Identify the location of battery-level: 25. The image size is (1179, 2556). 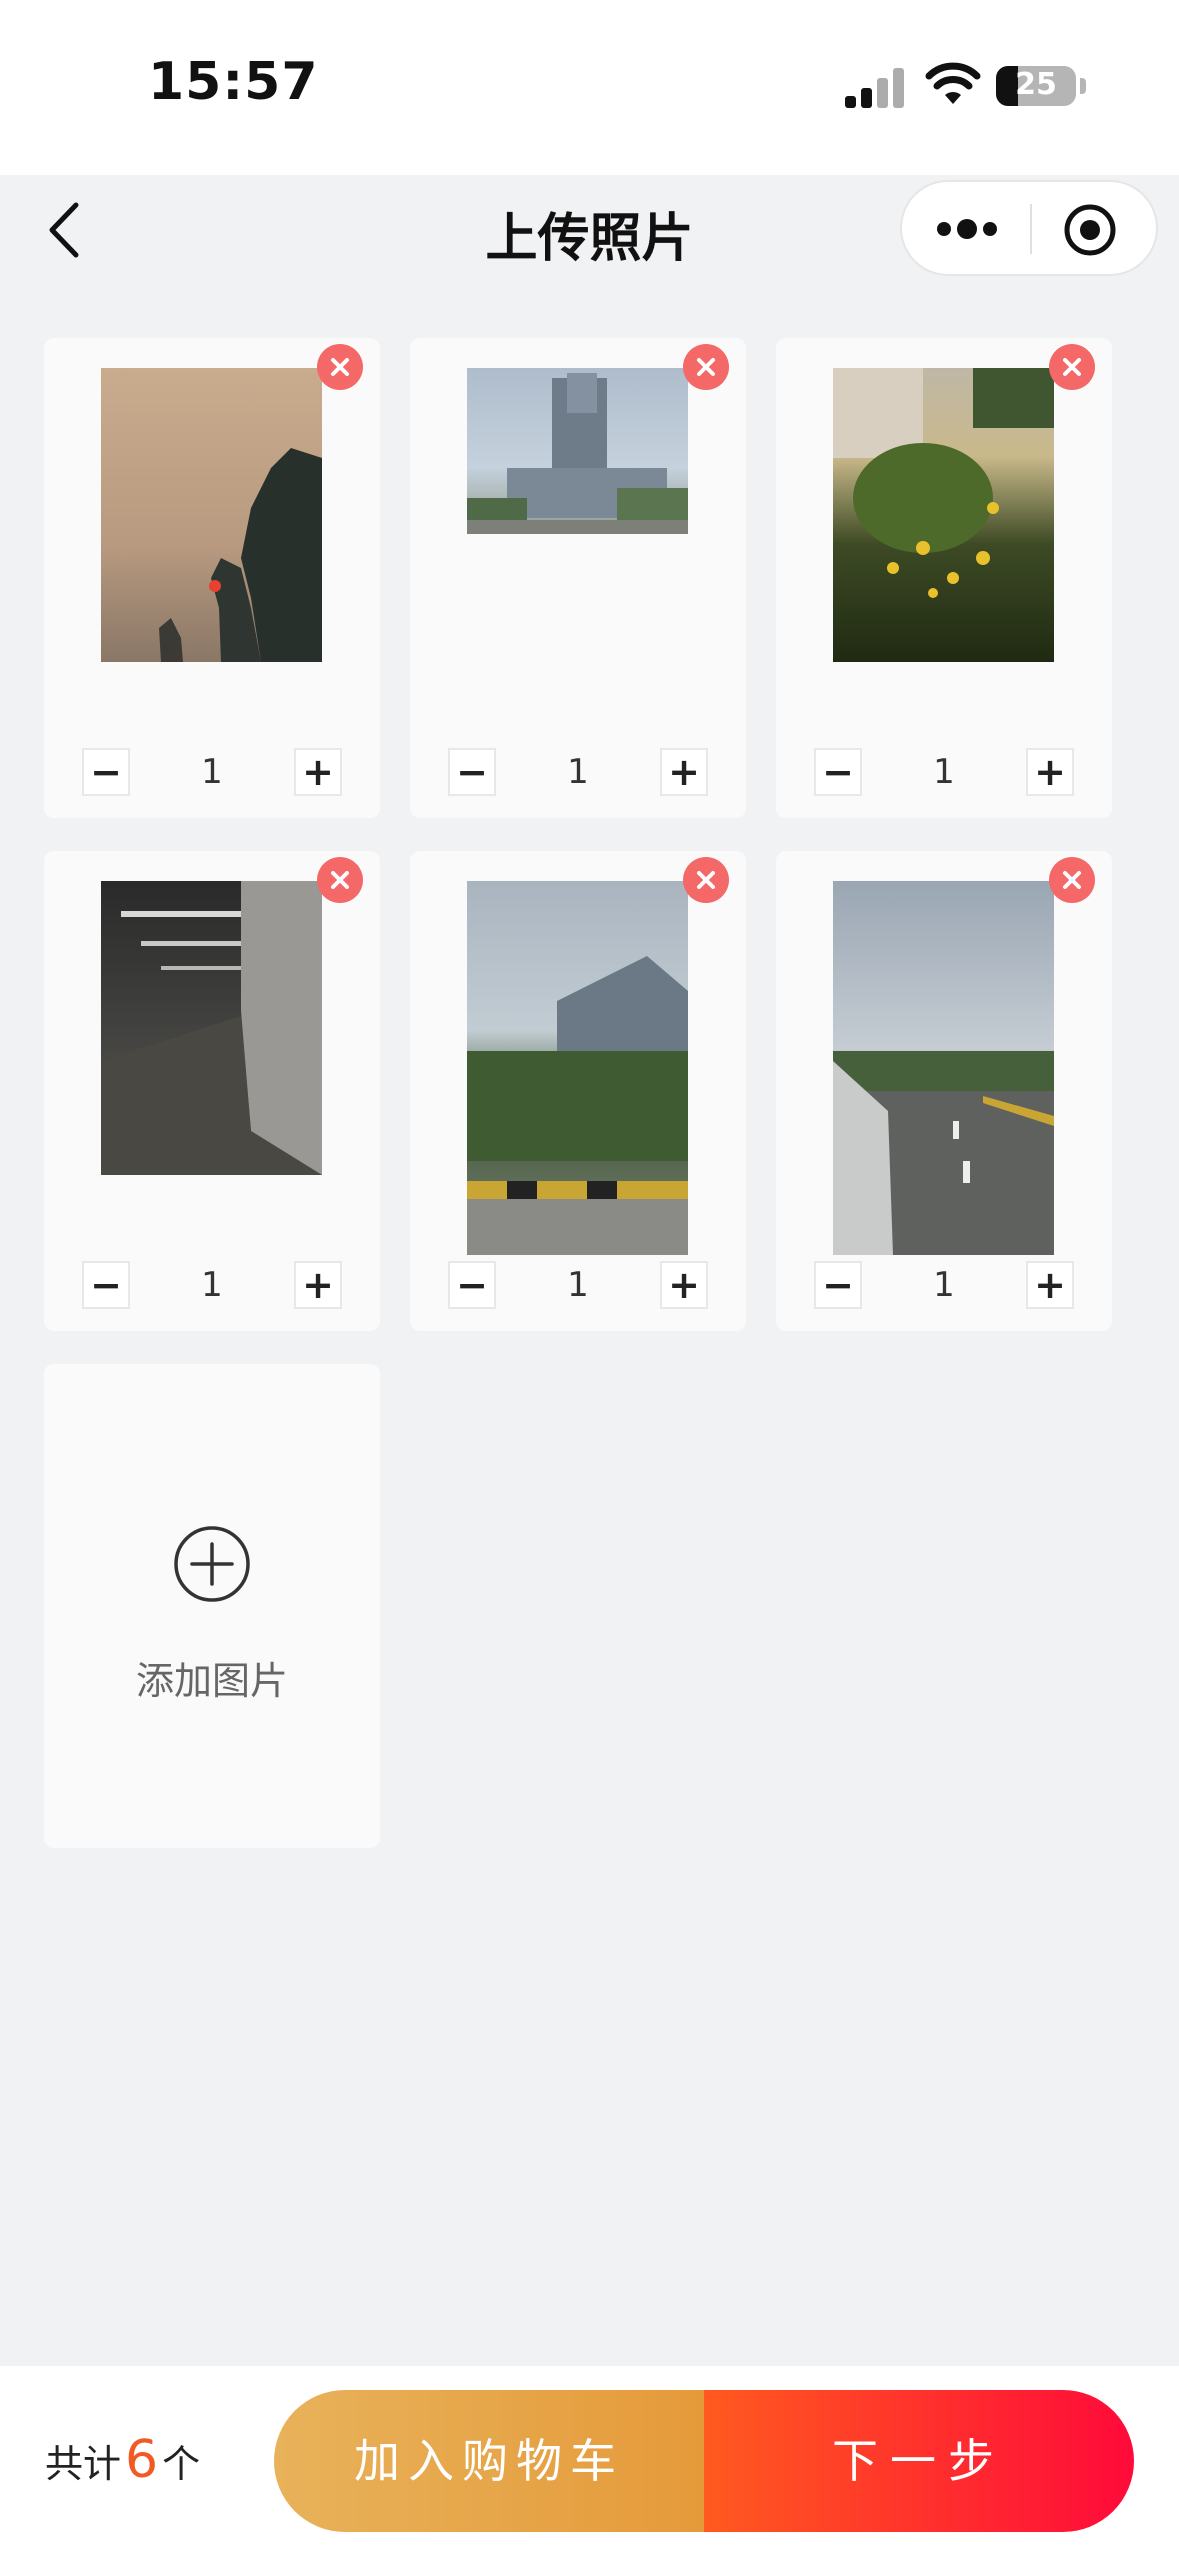
(1036, 84).